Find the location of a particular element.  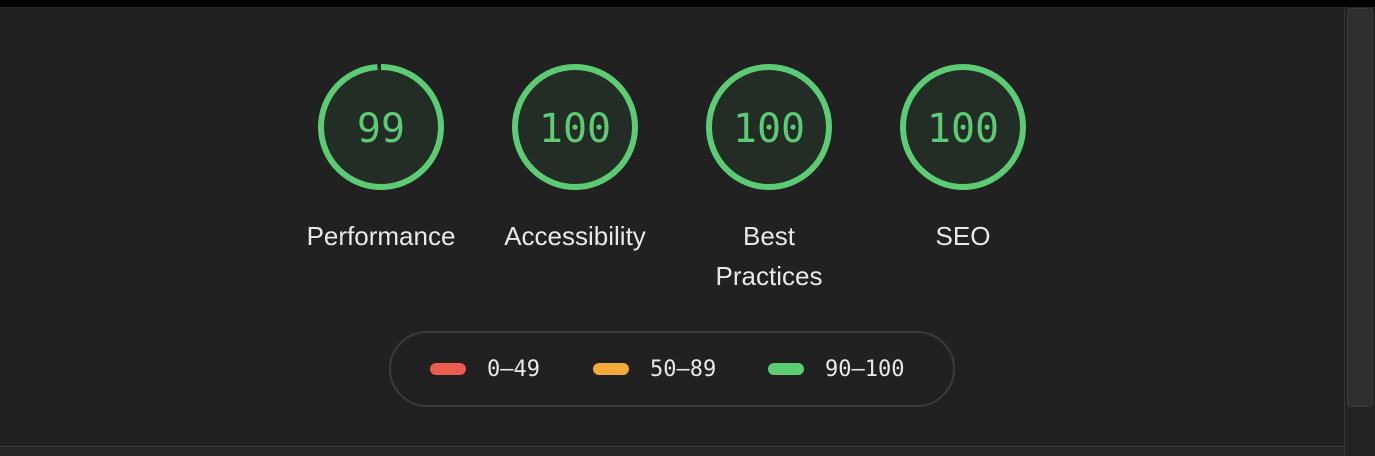

score-scale-legend: 0–49 50–89 90–100 is located at coordinates (672, 369).